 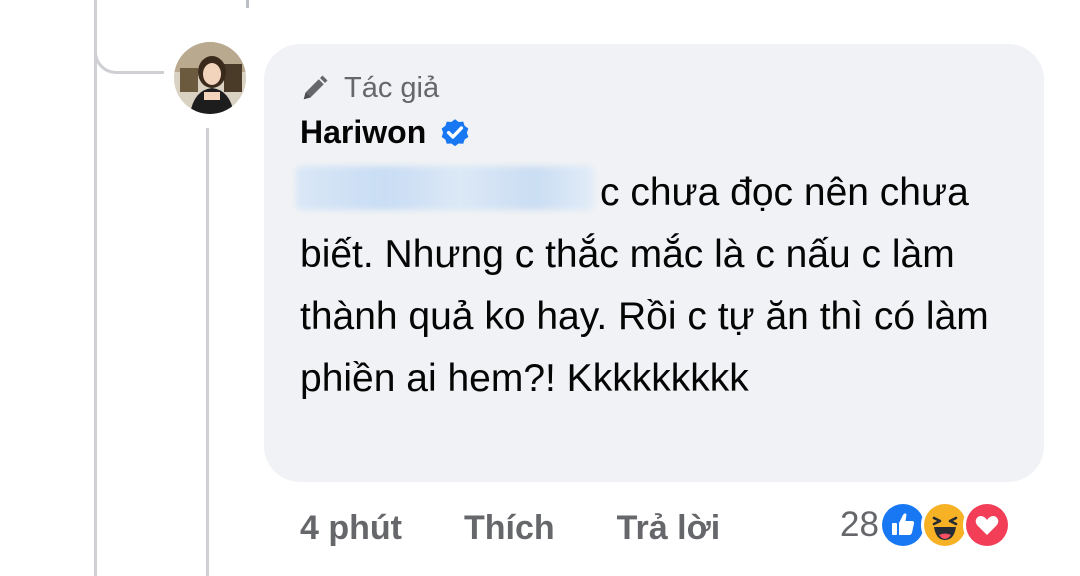 I want to click on author-badge: Tác giả, so click(x=369, y=88).